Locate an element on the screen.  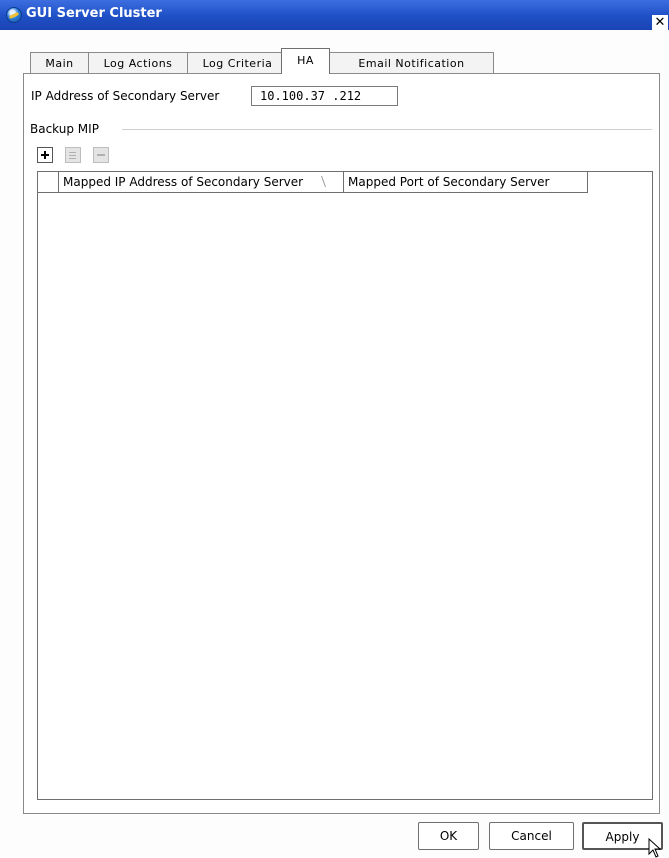
column-header-mapped-ip: Mapped IP Address of Secondary Server is located at coordinates (201, 182).